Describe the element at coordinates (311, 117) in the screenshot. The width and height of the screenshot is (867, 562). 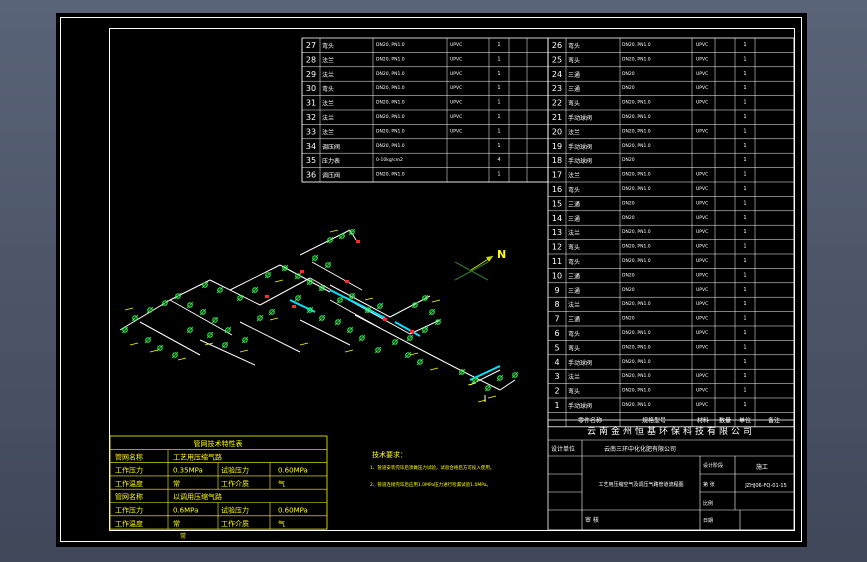
I see `bom-no: 32` at that location.